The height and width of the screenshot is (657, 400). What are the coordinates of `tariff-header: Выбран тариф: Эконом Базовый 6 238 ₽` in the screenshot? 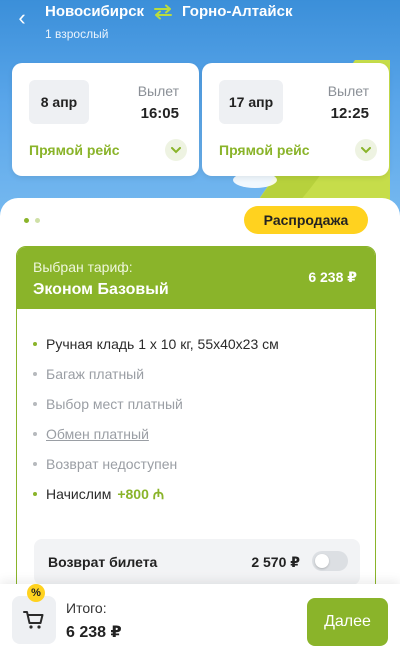 It's located at (196, 278).